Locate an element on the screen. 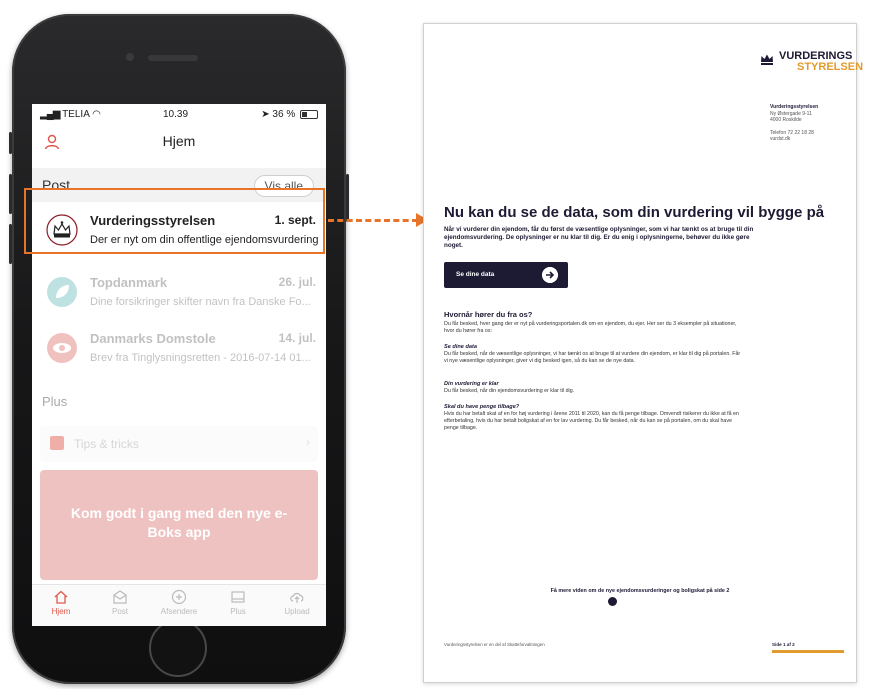 The height and width of the screenshot is (689, 873). sub2-title: Din vurdering er klar is located at coordinates (471, 384).